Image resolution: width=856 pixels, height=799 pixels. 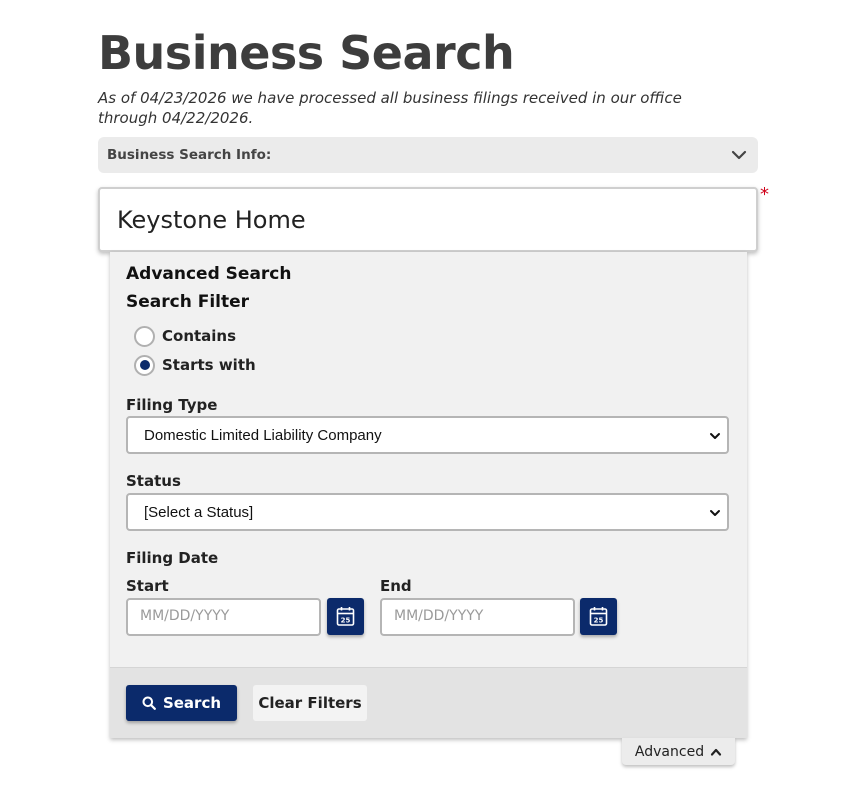 I want to click on advanced-toggle-button: Advanced, so click(x=678, y=751).